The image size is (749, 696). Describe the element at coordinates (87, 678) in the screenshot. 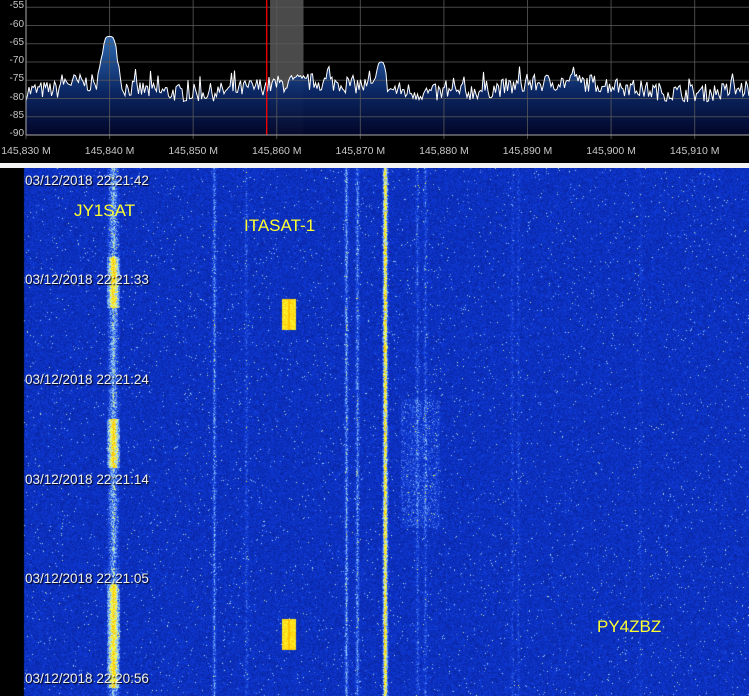

I see `timestamp-label: 03/12/2018 22:20:56` at that location.